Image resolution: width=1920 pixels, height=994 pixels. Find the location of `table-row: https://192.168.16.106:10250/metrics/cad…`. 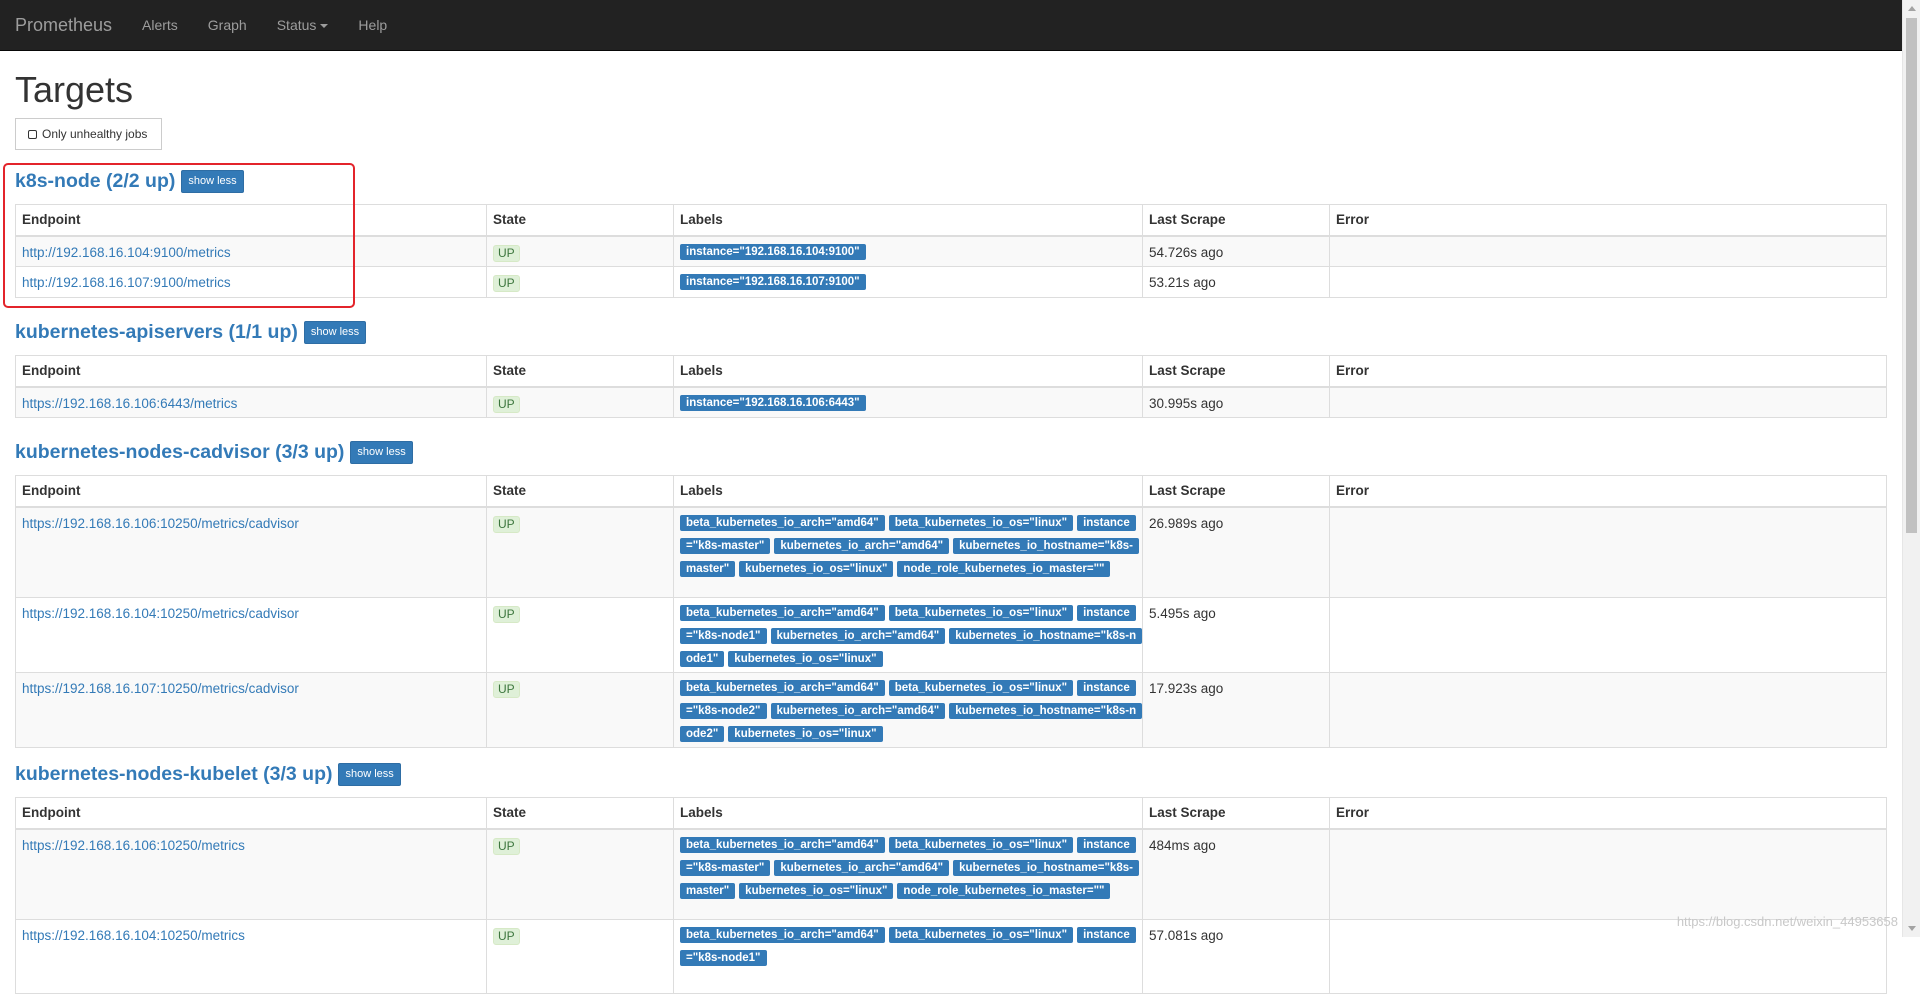

table-row: https://192.168.16.106:10250/metrics/cad… is located at coordinates (951, 552).